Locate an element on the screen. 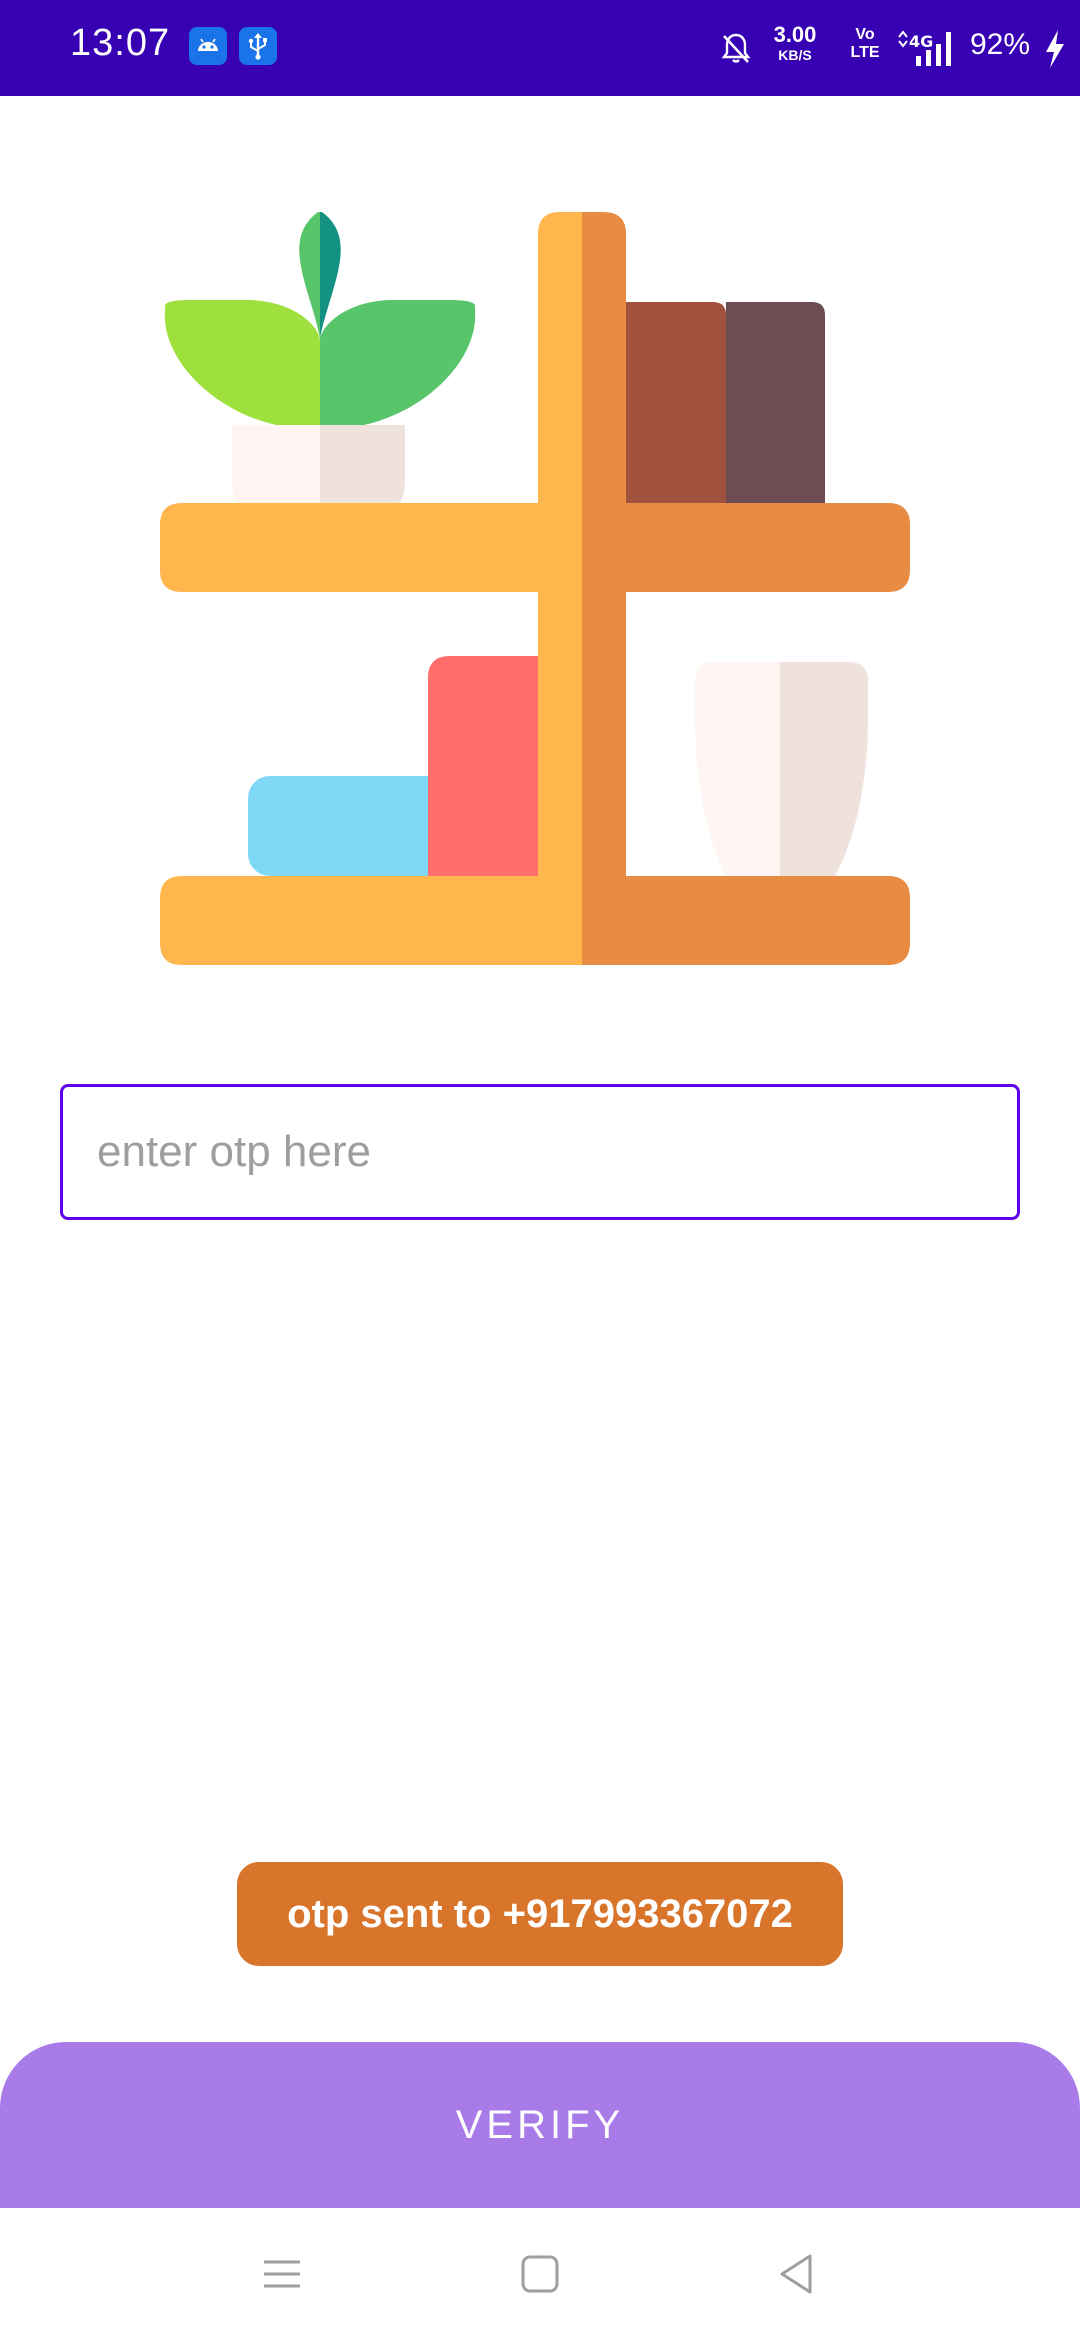 This screenshot has height=2340, width=1080. volte-bottom: LTE is located at coordinates (865, 52).